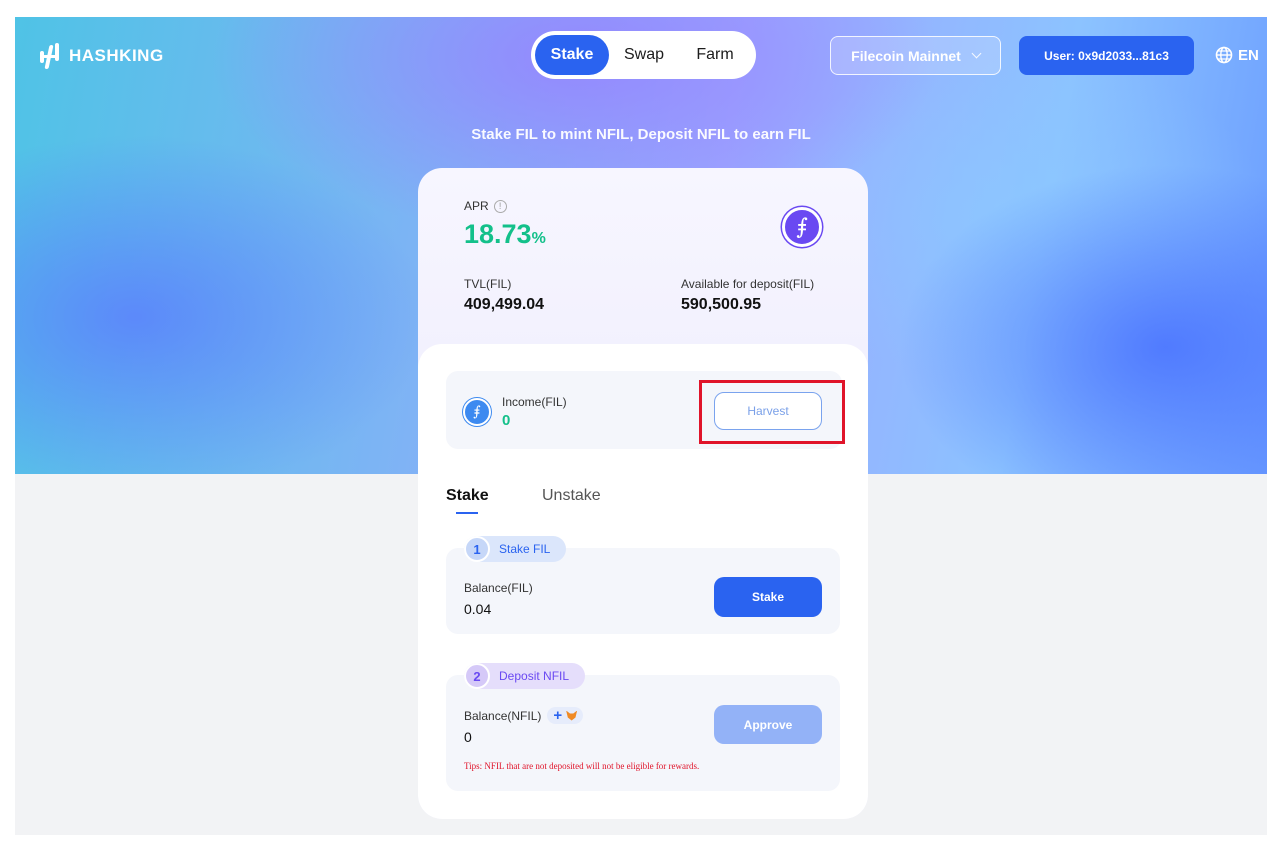 Image resolution: width=1283 pixels, height=849 pixels. What do you see at coordinates (643, 585) in the screenshot?
I see `step-stake-fil: 1 Stake FIL Balance(FIL) 0.04 Stake` at bounding box center [643, 585].